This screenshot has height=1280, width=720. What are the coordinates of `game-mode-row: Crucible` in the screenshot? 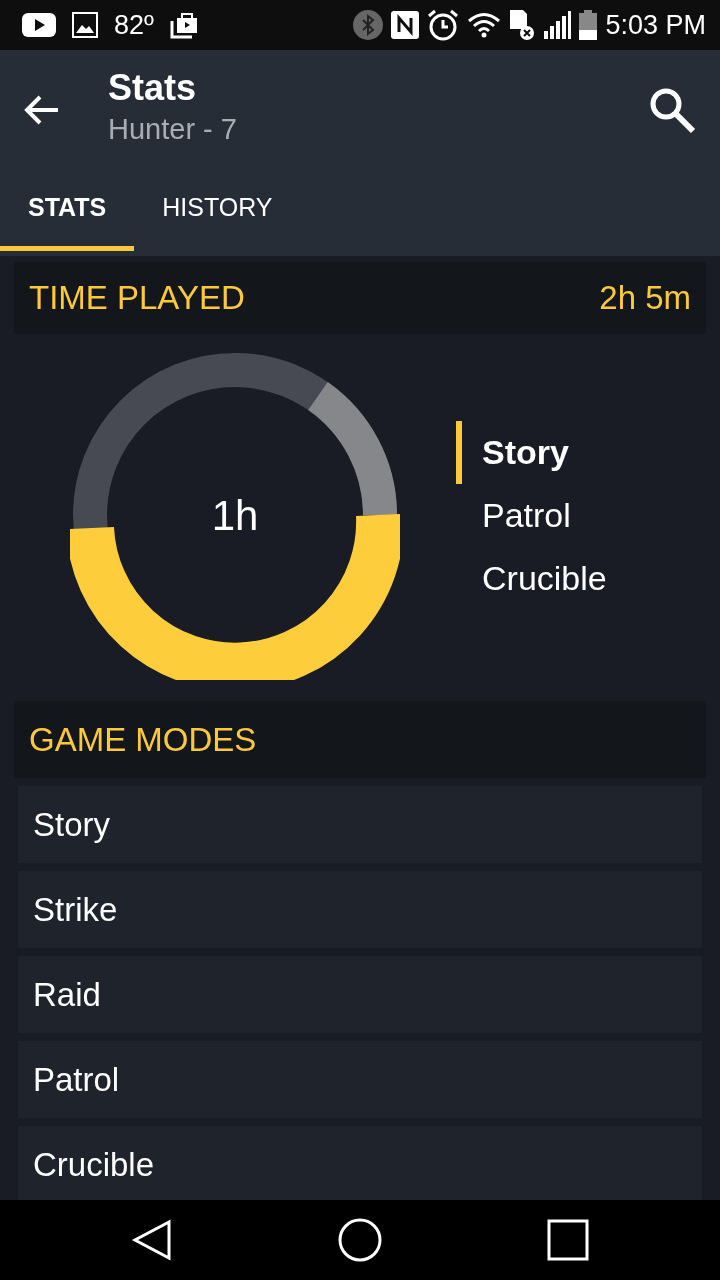 It's located at (360, 1164).